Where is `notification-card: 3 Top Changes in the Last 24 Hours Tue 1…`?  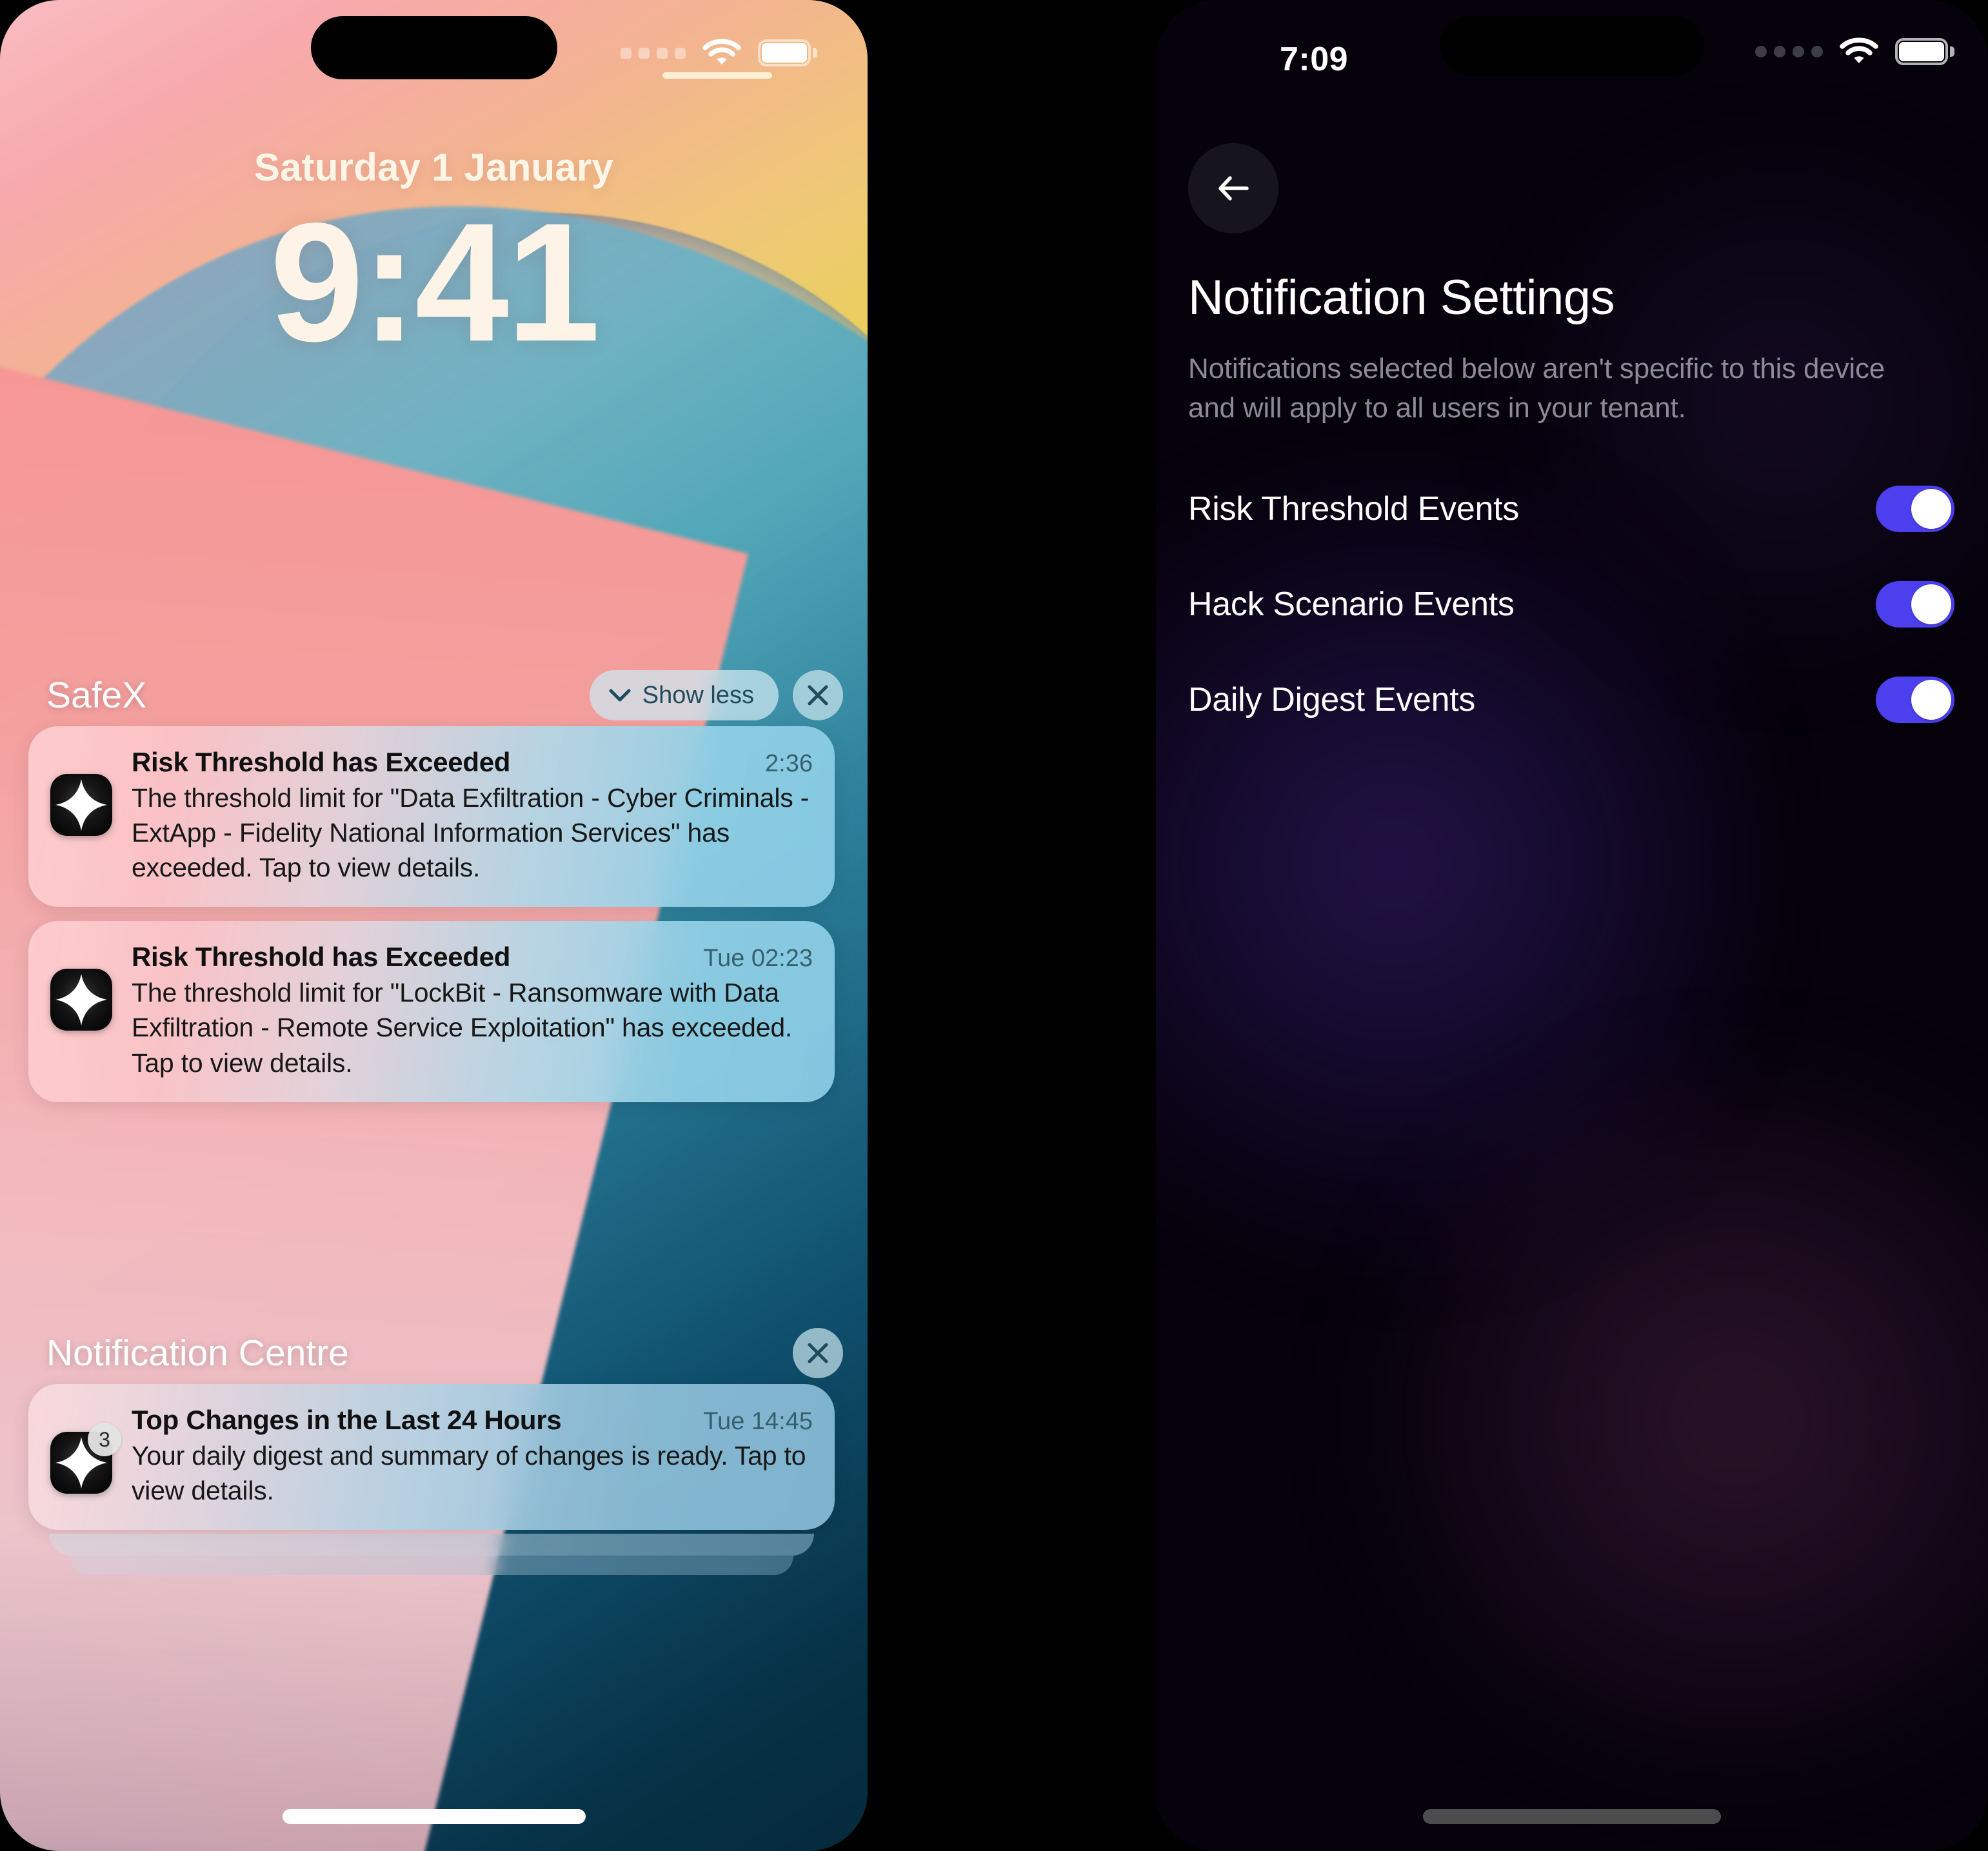
notification-card: 3 Top Changes in the Last 24 Hours Tue 1… is located at coordinates (431, 1457).